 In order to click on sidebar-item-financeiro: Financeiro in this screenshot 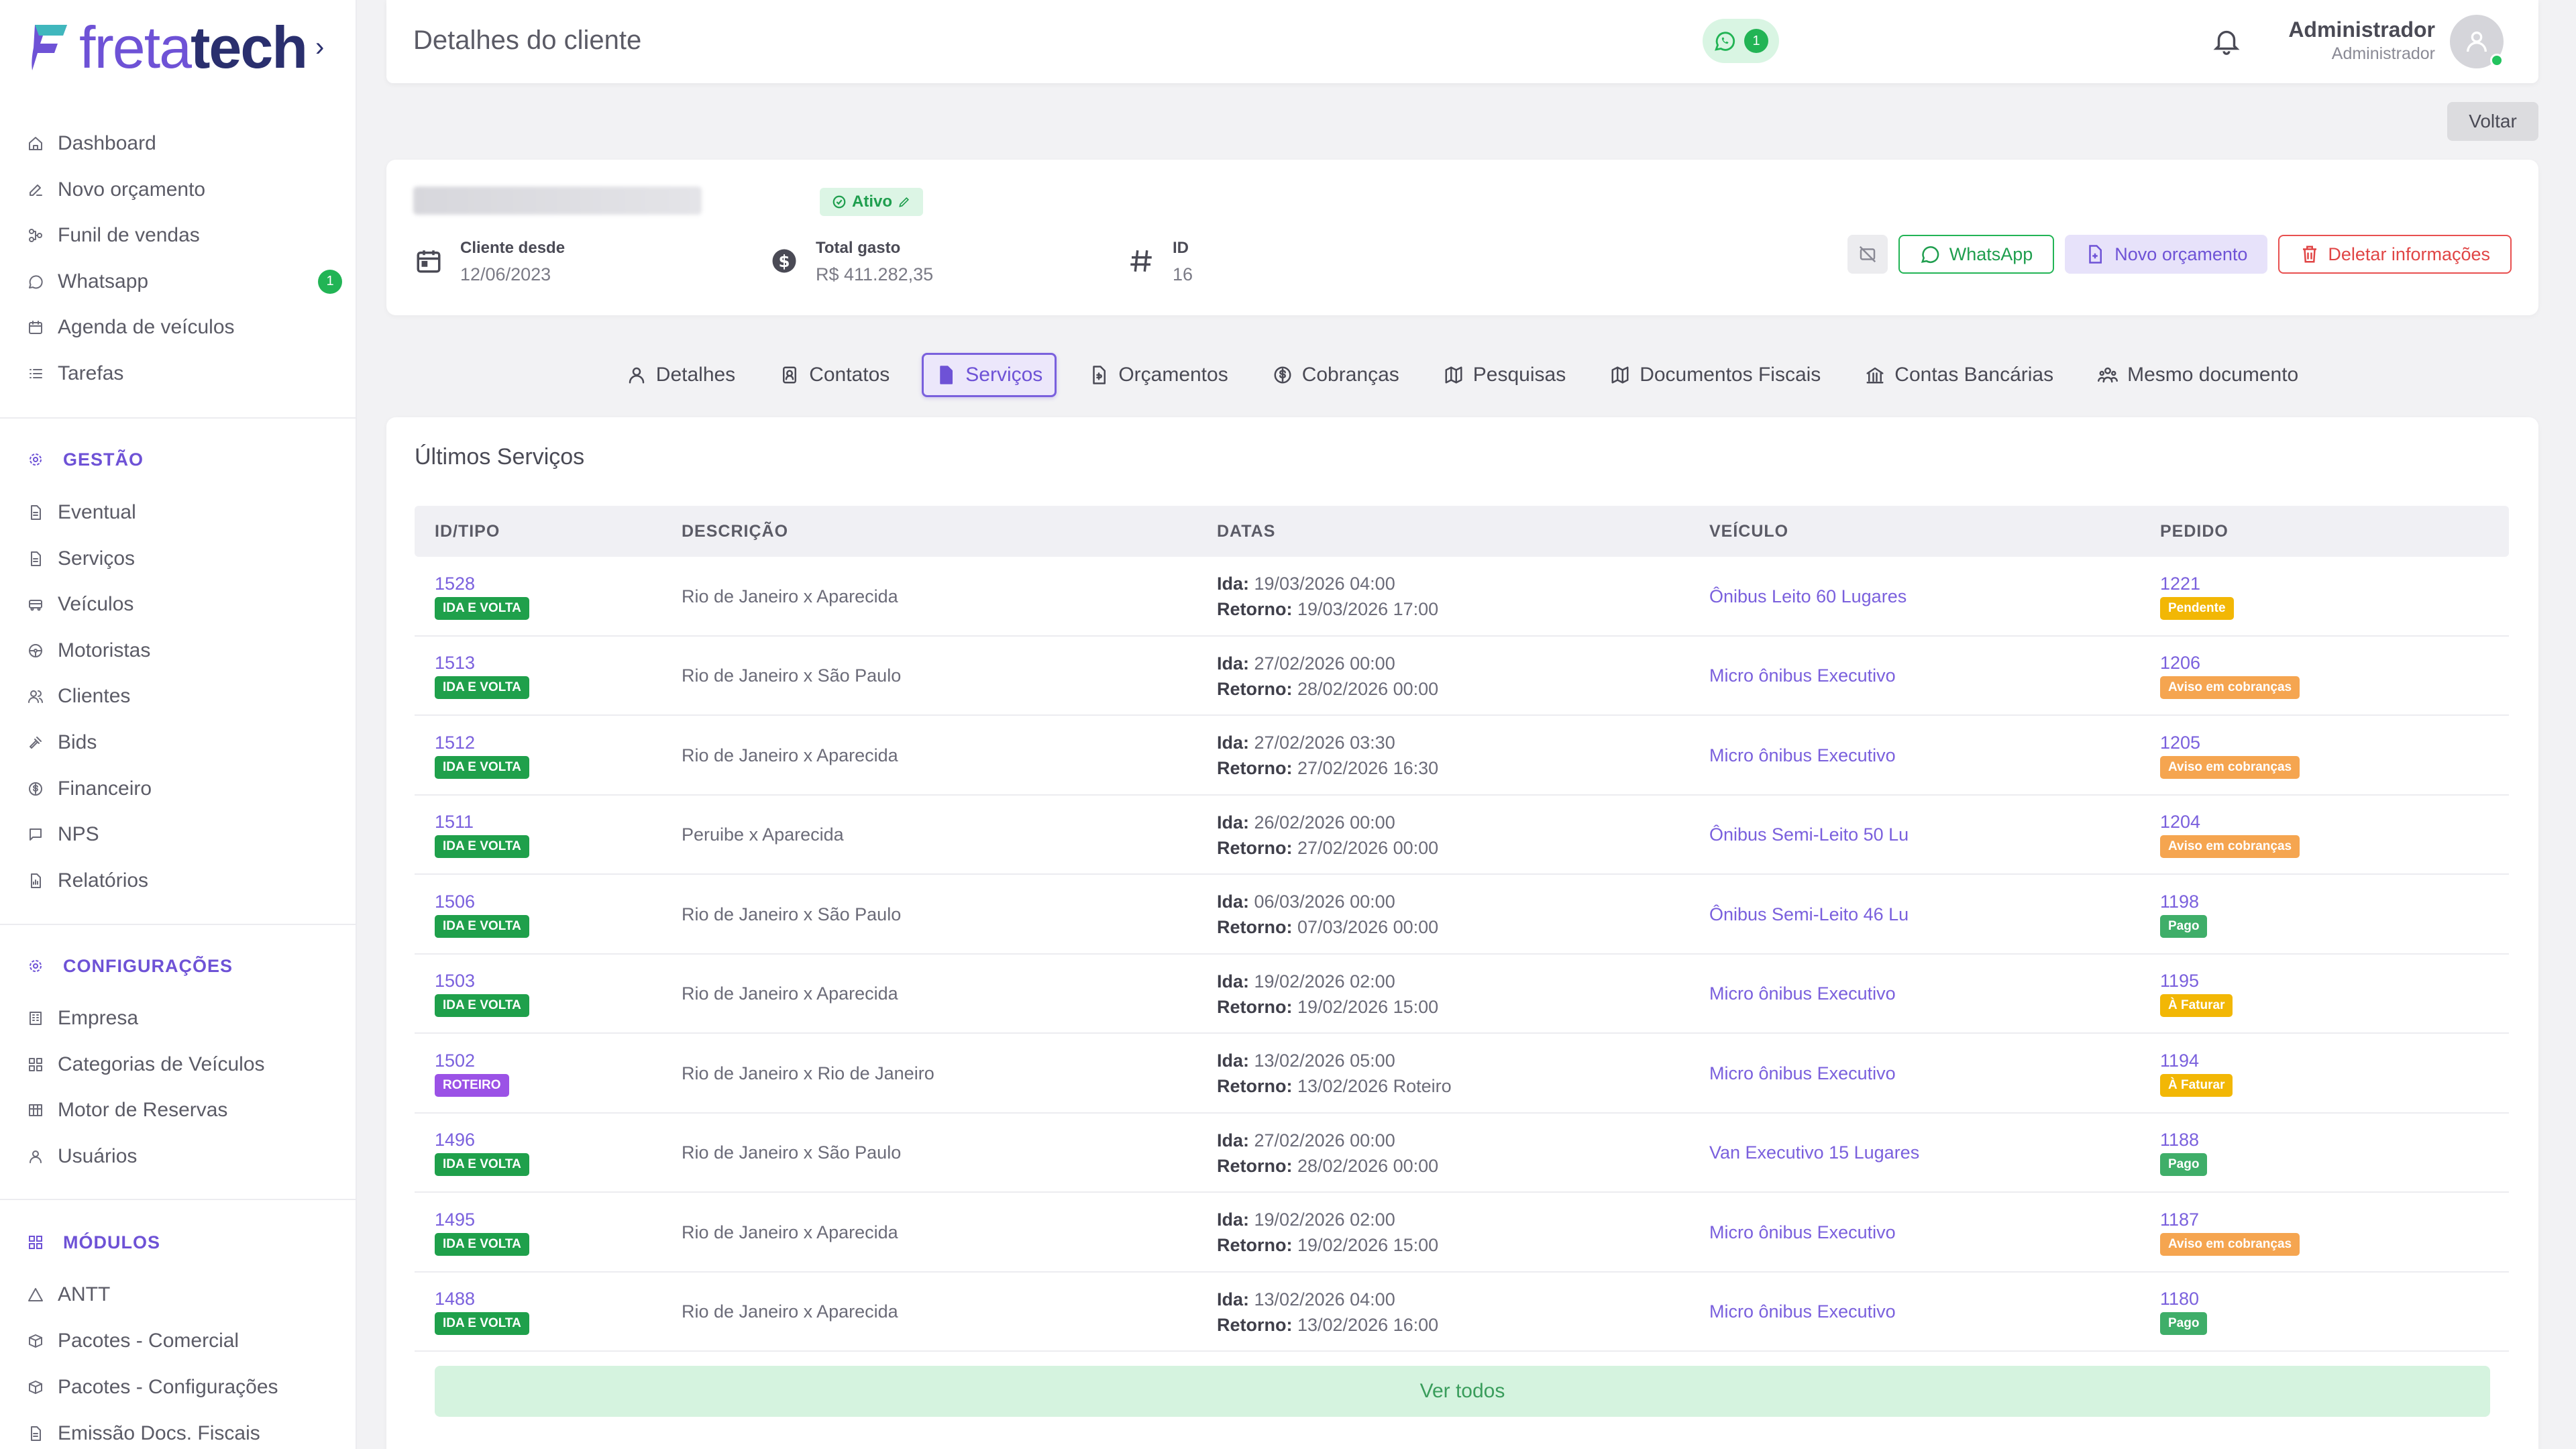, I will do `click(184, 789)`.